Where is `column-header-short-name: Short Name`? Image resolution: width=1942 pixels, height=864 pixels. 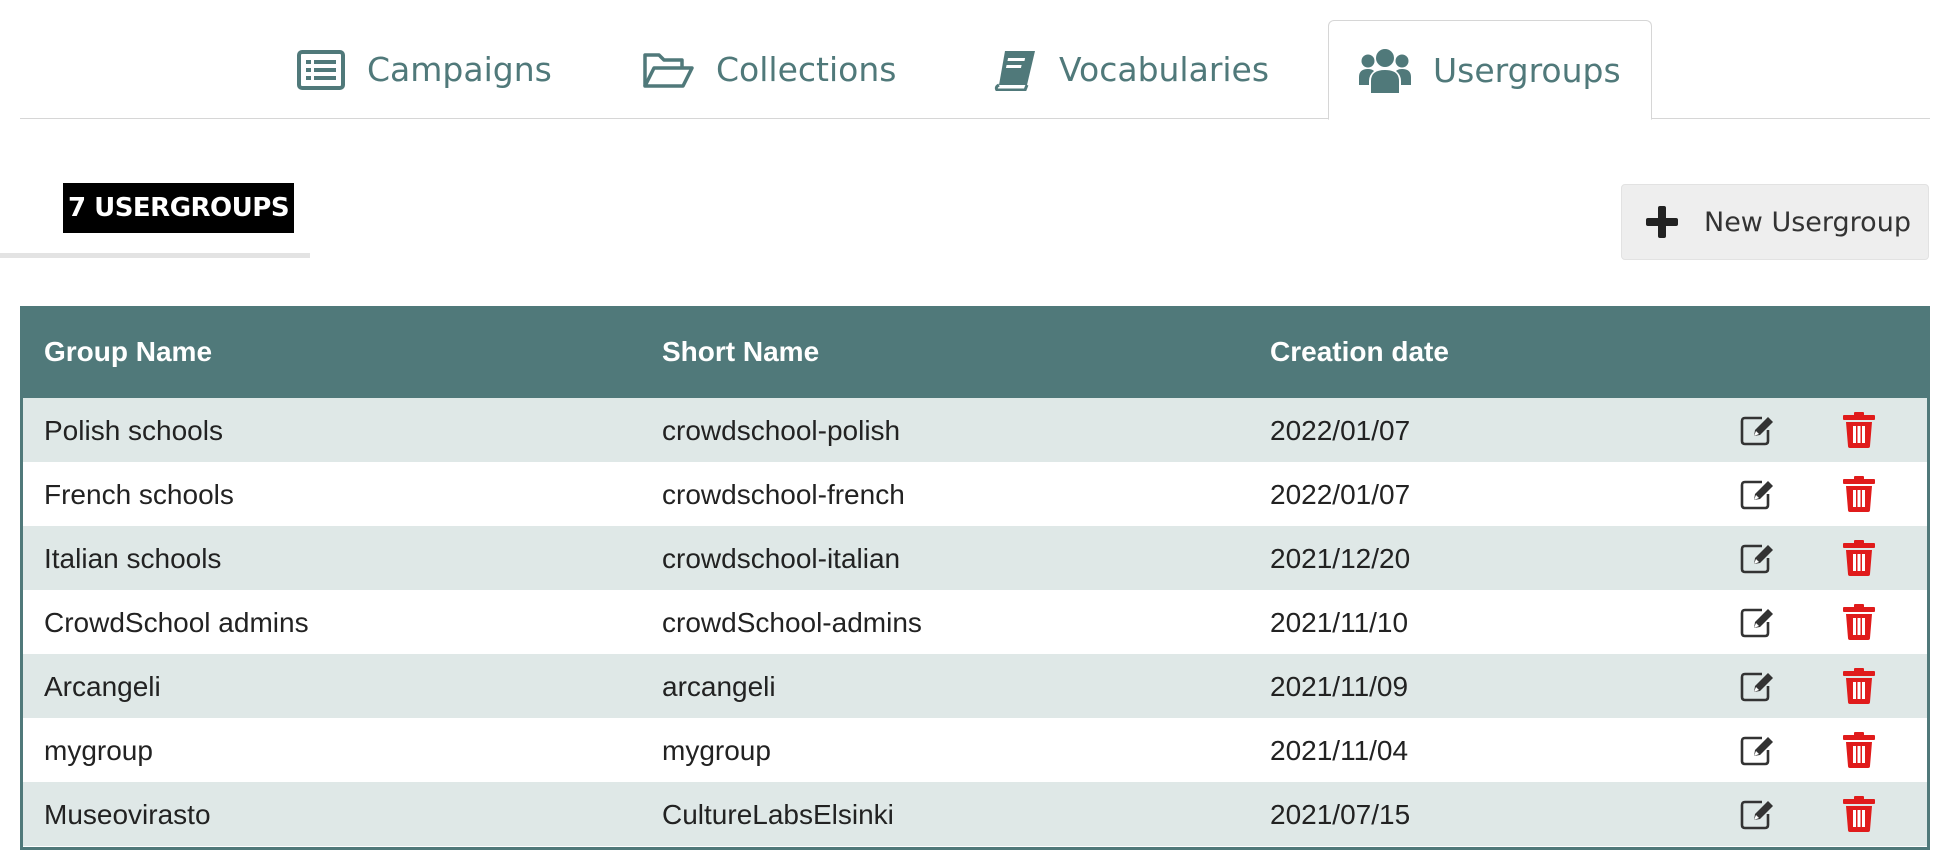 column-header-short-name: Short Name is located at coordinates (740, 352).